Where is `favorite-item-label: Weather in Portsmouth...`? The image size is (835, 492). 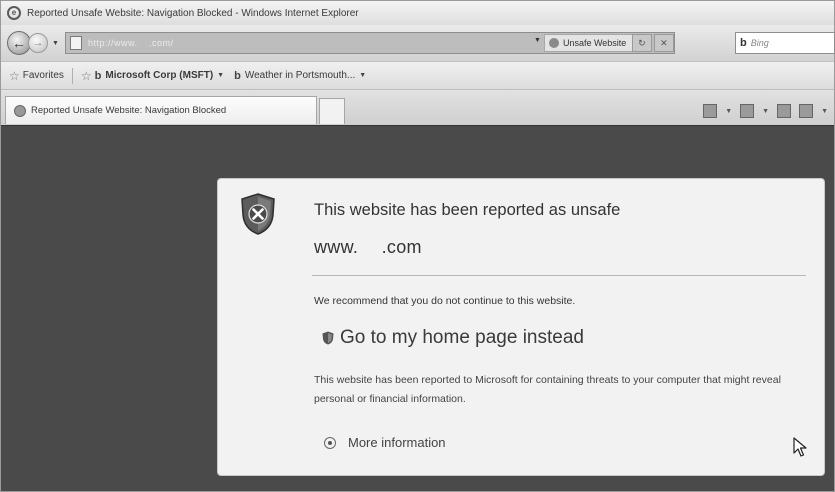
favorite-item-label: Weather in Portsmouth... is located at coordinates (300, 75).